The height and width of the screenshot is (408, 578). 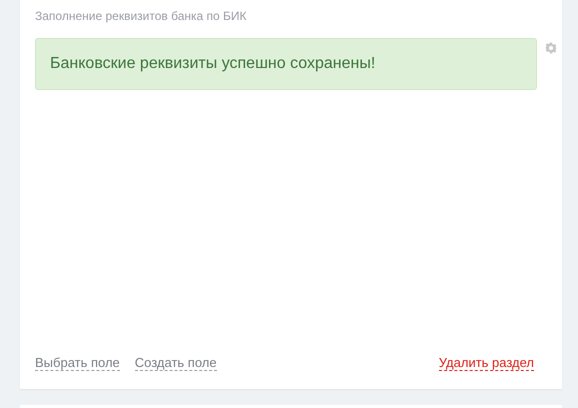 What do you see at coordinates (551, 48) in the screenshot?
I see `settings-icon` at bounding box center [551, 48].